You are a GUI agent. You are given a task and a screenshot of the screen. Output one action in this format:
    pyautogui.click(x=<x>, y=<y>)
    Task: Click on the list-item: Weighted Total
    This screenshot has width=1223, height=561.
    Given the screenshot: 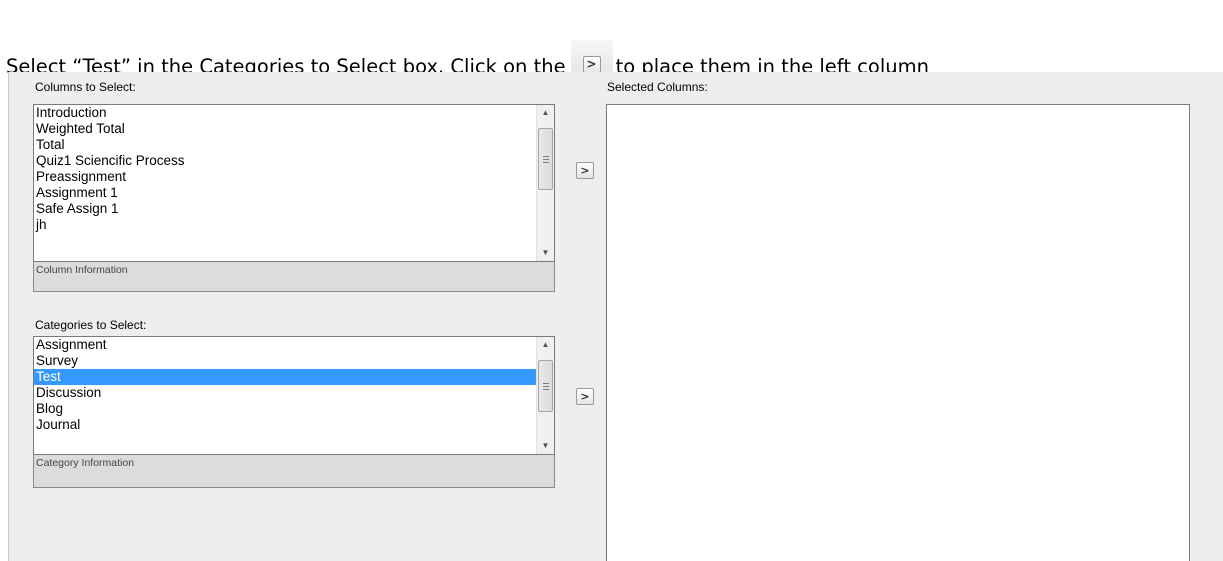 What is the action you would take?
    pyautogui.click(x=285, y=129)
    